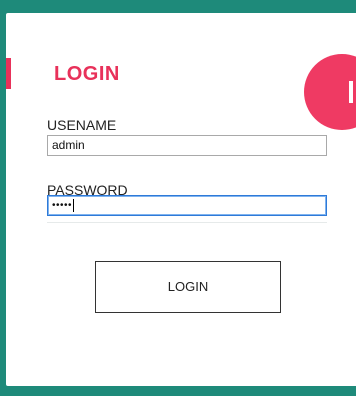  Describe the element at coordinates (68, 145) in the screenshot. I see `username-value: admin` at that location.